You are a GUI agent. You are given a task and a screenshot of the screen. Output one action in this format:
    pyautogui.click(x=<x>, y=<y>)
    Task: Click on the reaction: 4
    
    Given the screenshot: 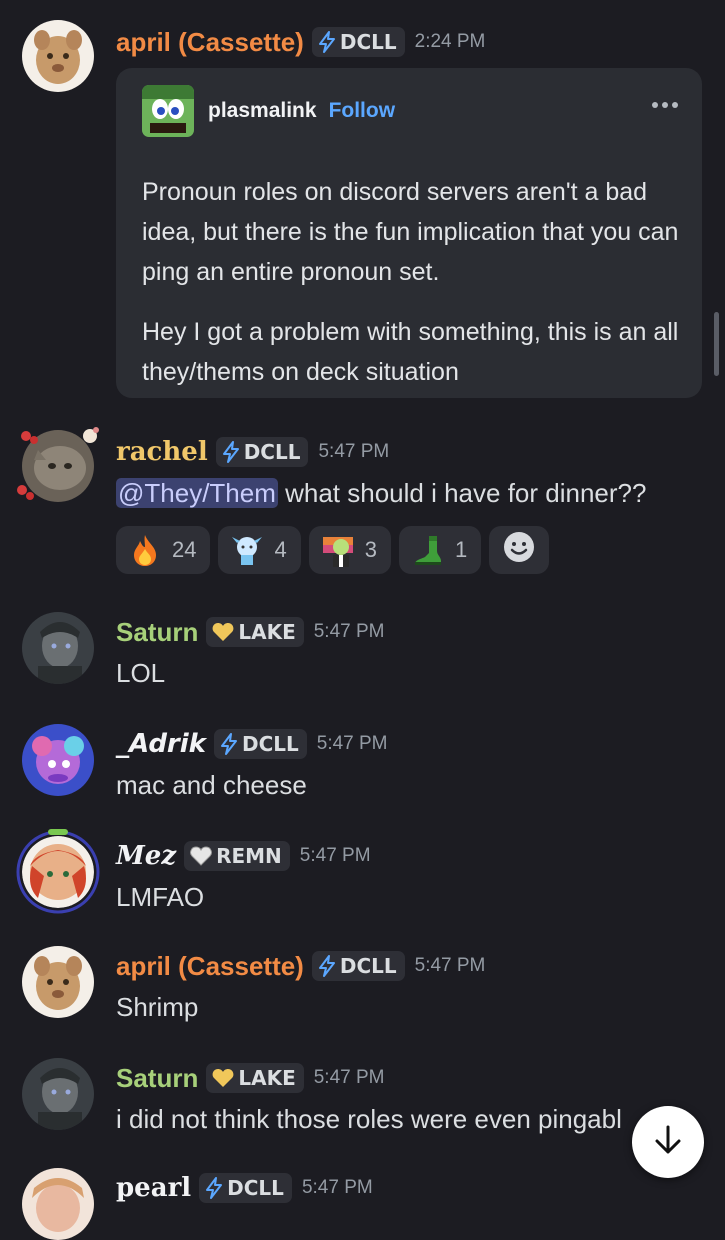 What is the action you would take?
    pyautogui.click(x=259, y=550)
    